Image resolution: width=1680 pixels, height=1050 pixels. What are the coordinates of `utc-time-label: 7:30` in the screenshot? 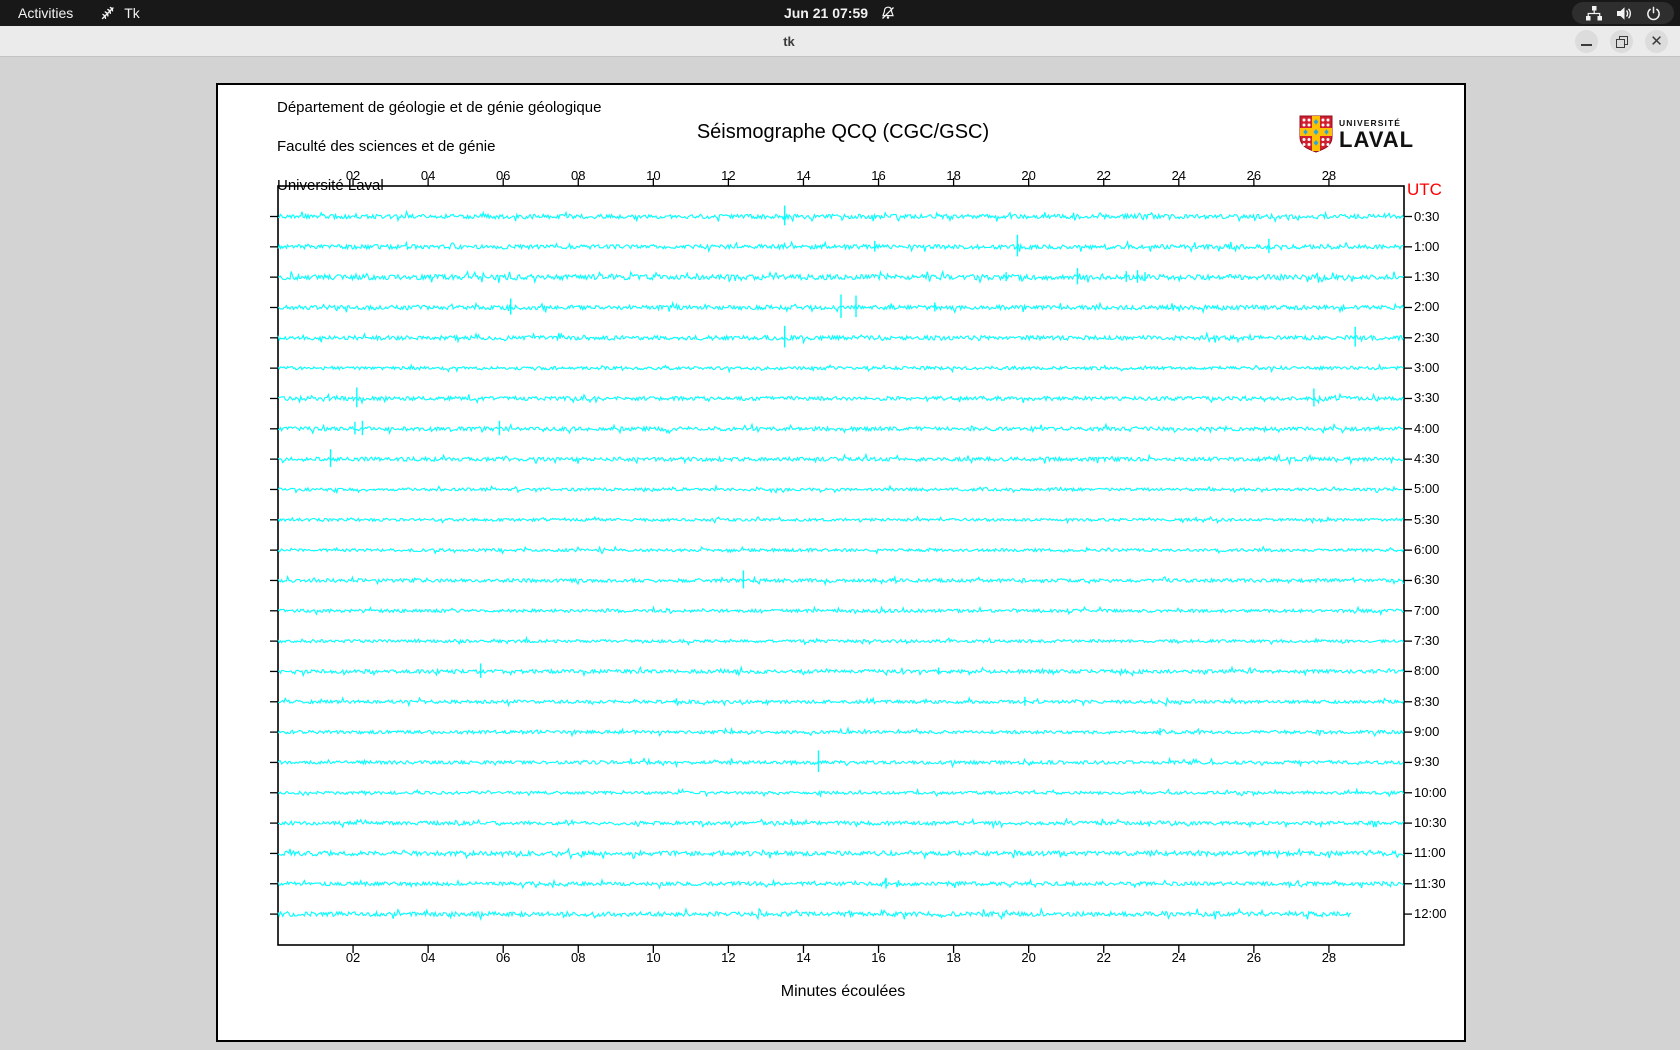 It's located at (1427, 641).